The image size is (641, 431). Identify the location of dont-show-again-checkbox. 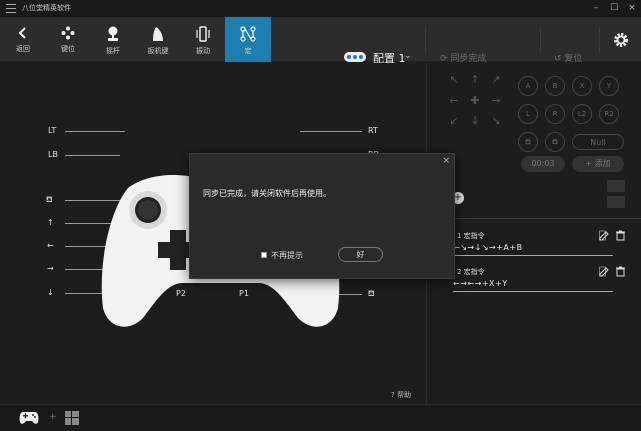
(264, 255).